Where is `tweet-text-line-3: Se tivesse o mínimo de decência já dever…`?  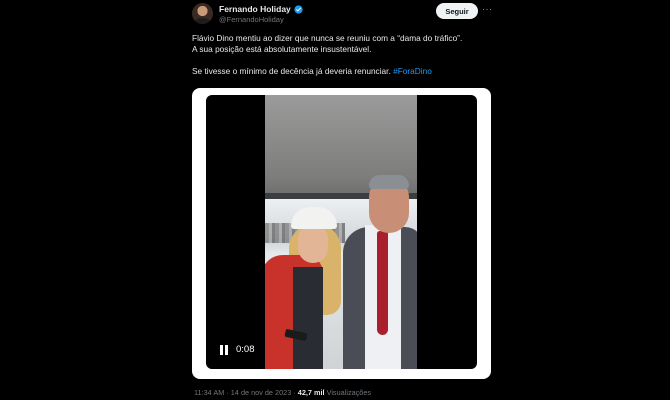 tweet-text-line-3: Se tivesse o mínimo de decência já dever… is located at coordinates (342, 71).